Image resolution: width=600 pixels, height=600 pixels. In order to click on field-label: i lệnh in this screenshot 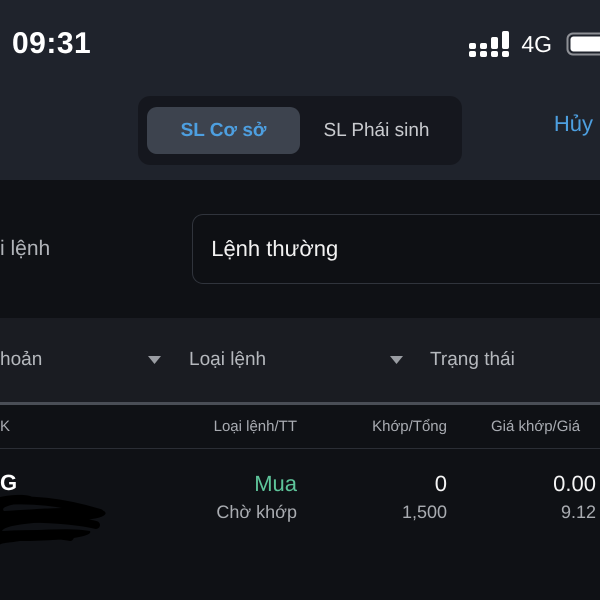, I will do `click(25, 249)`.